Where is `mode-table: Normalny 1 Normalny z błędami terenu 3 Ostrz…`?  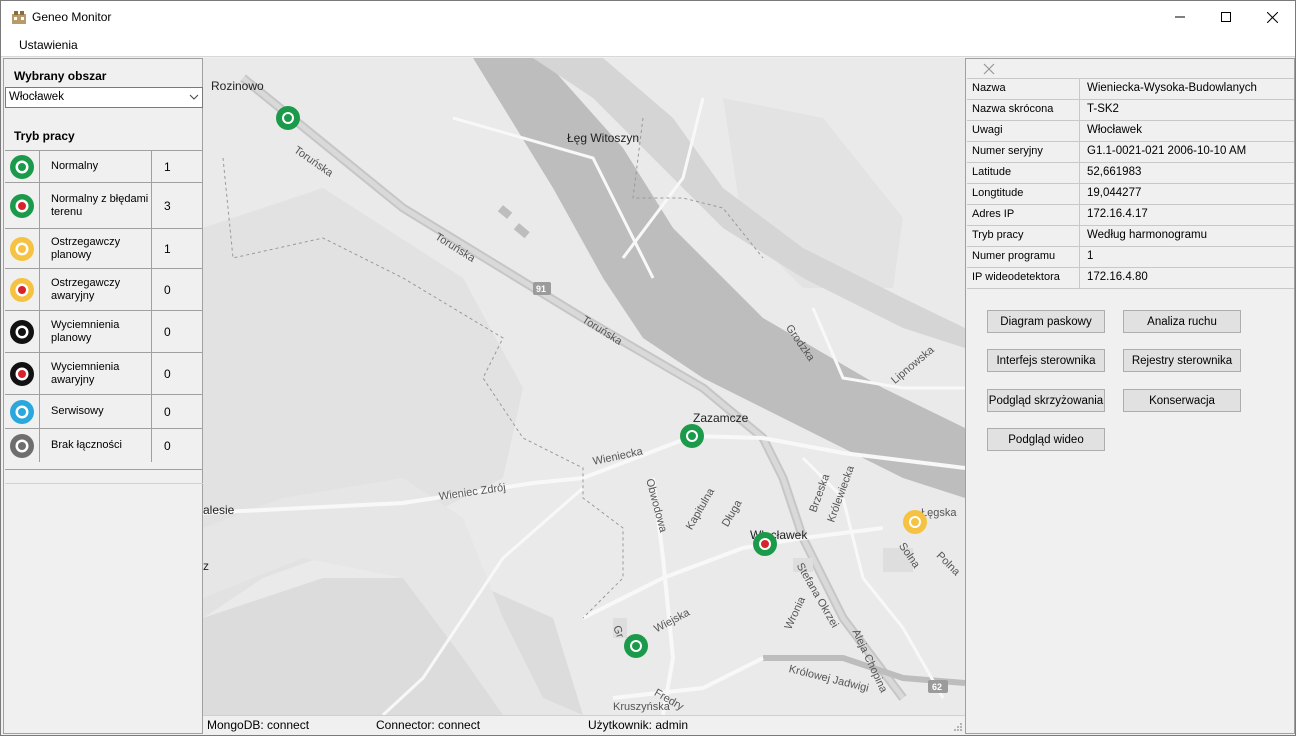 mode-table: Normalny 1 Normalny z błędami terenu 3 Ostrz… is located at coordinates (104, 310).